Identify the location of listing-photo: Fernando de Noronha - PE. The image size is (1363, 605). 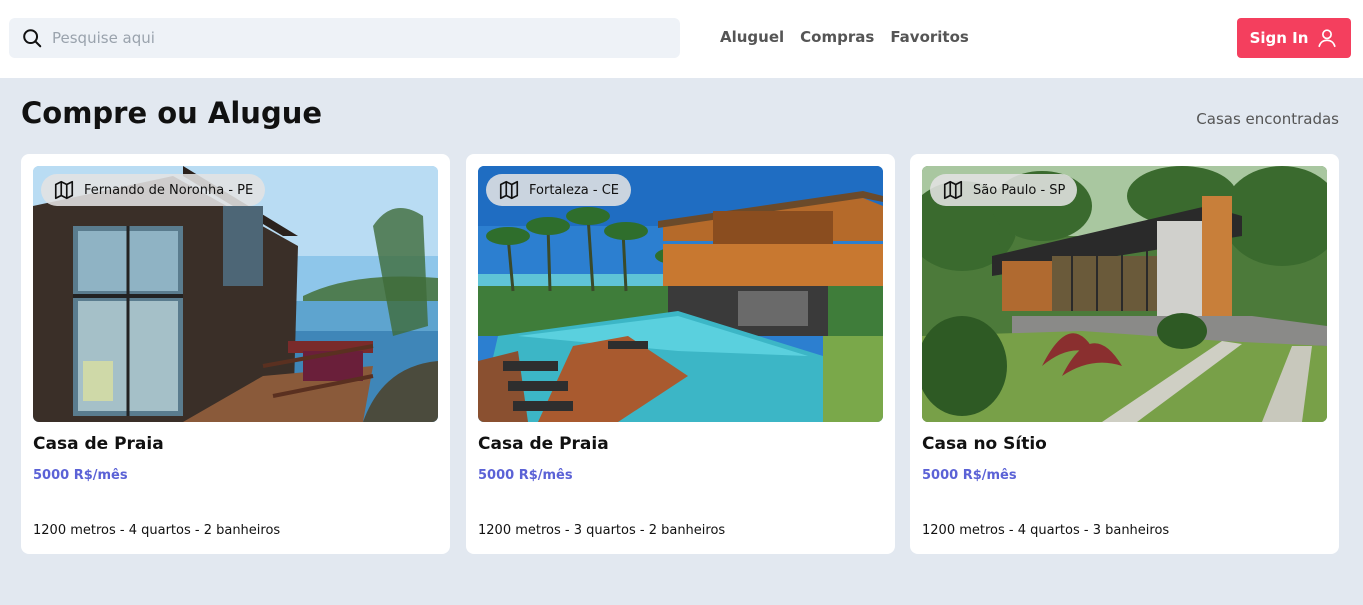
(235, 294).